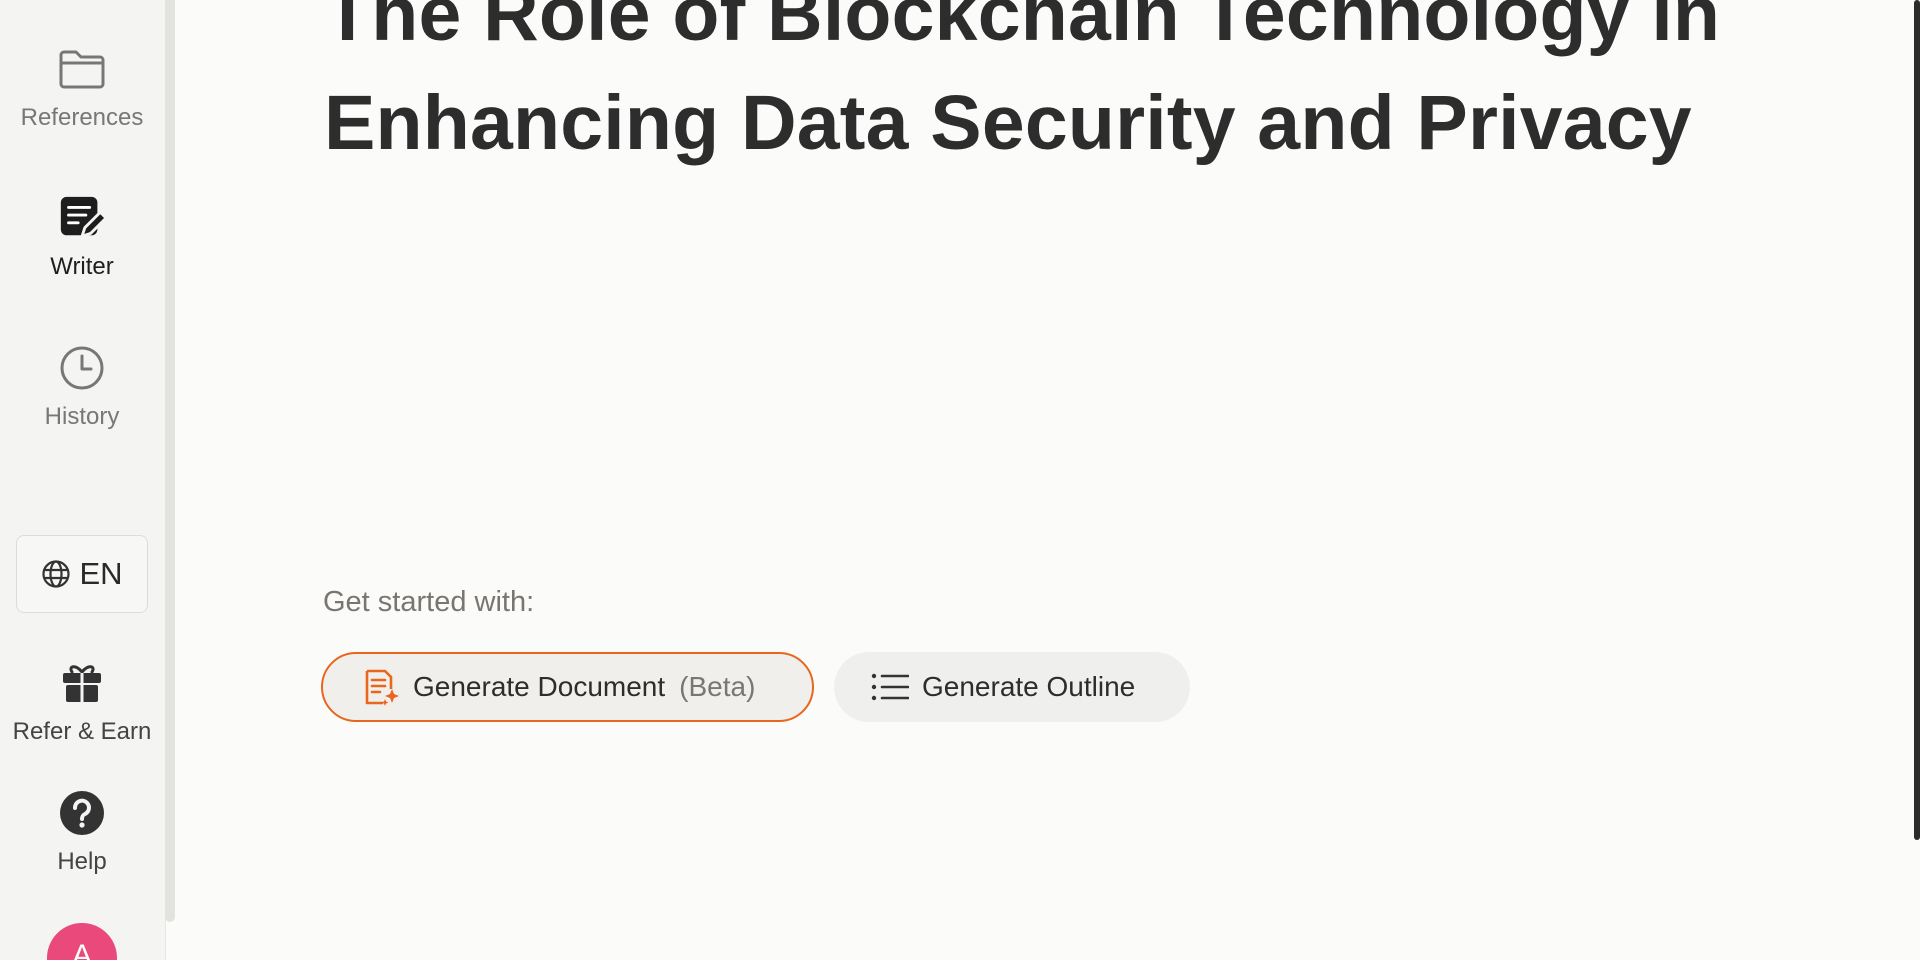 The height and width of the screenshot is (960, 1920). Describe the element at coordinates (56, 574) in the screenshot. I see `globe-icon` at that location.